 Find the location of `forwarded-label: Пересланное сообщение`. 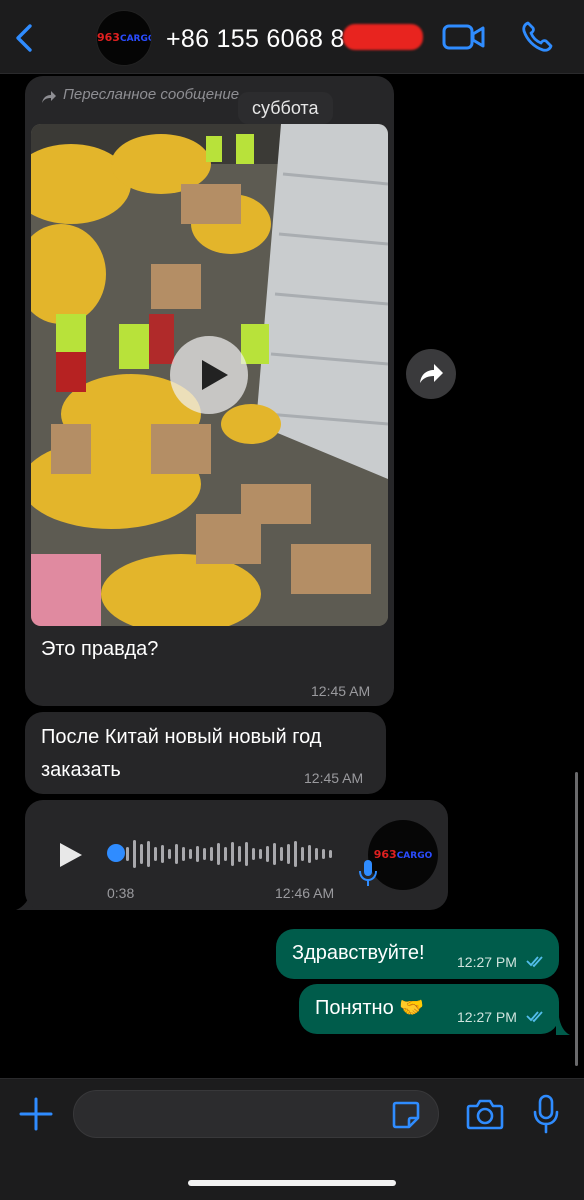

forwarded-label: Пересланное сообщение is located at coordinates (151, 94).